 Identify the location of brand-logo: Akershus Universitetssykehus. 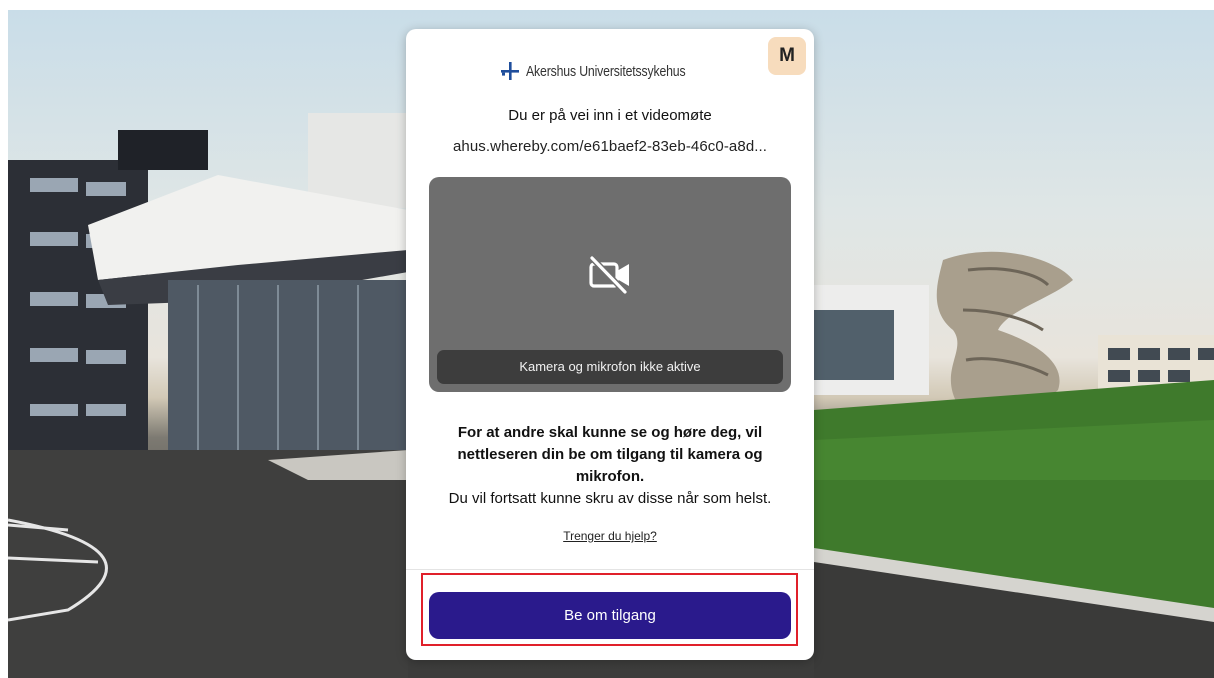
(610, 71).